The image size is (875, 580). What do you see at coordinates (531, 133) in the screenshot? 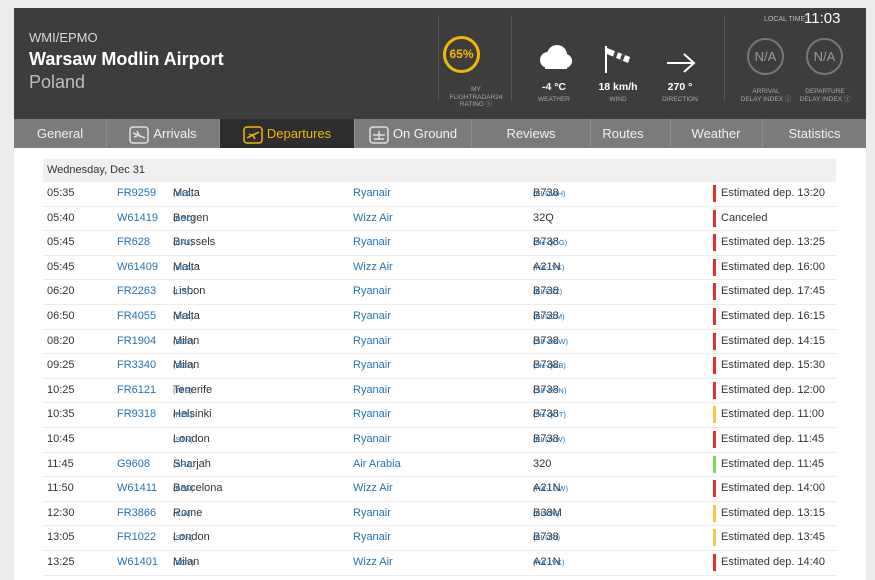
I see `tab-reviews: Reviews` at bounding box center [531, 133].